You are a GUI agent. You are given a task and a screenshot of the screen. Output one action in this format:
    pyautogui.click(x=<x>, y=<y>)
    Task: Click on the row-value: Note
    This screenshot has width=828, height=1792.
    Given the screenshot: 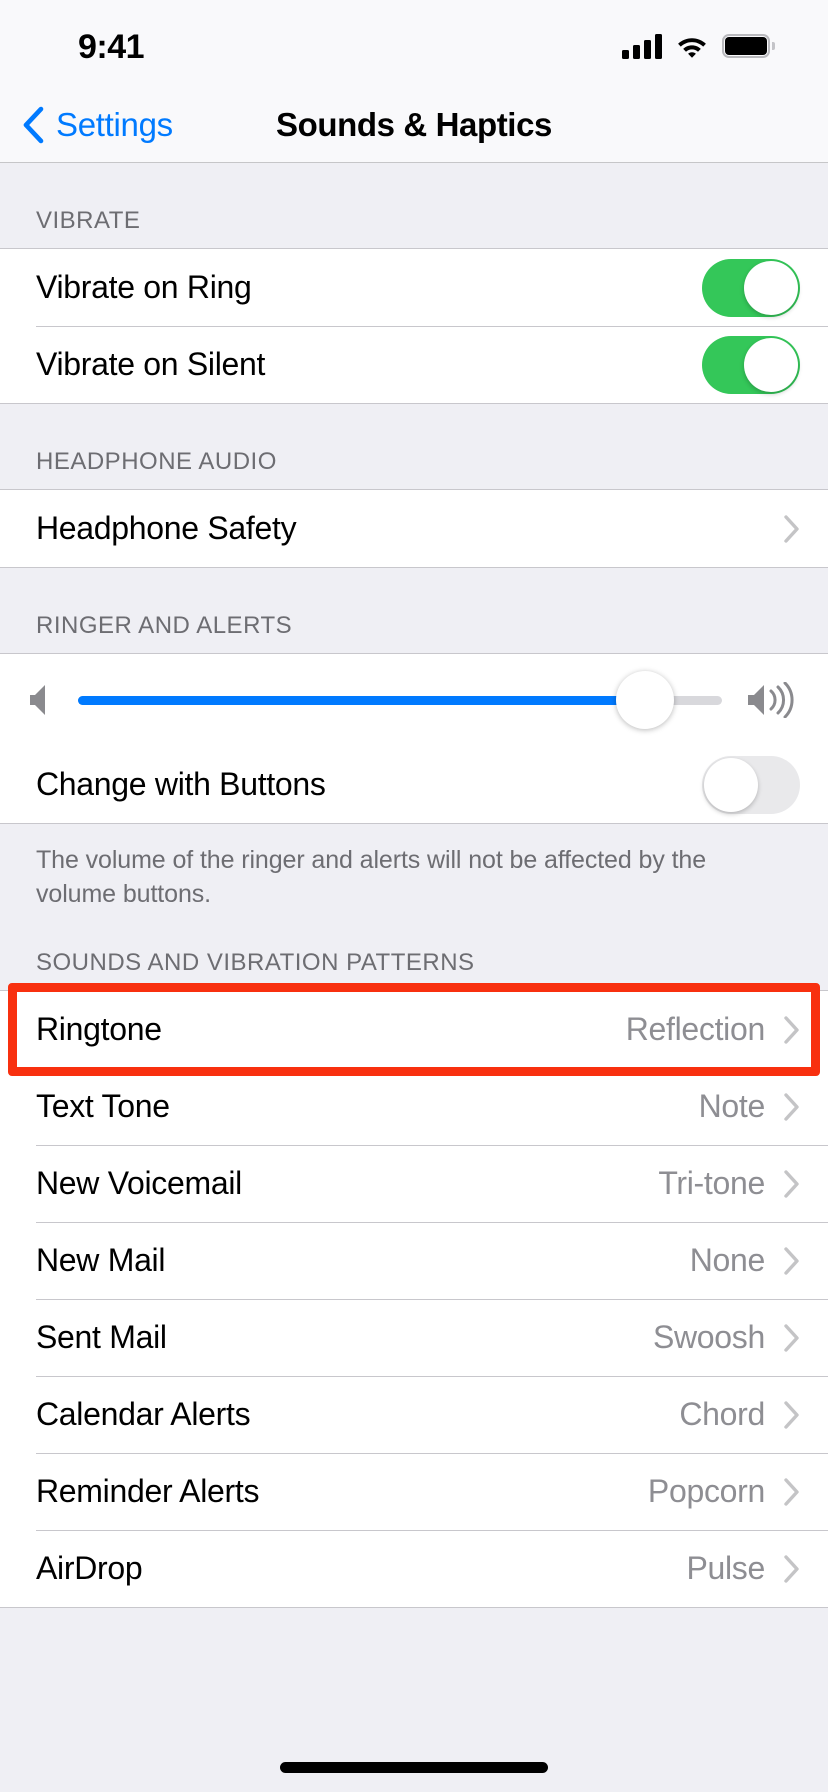 What is the action you would take?
    pyautogui.click(x=732, y=1106)
    